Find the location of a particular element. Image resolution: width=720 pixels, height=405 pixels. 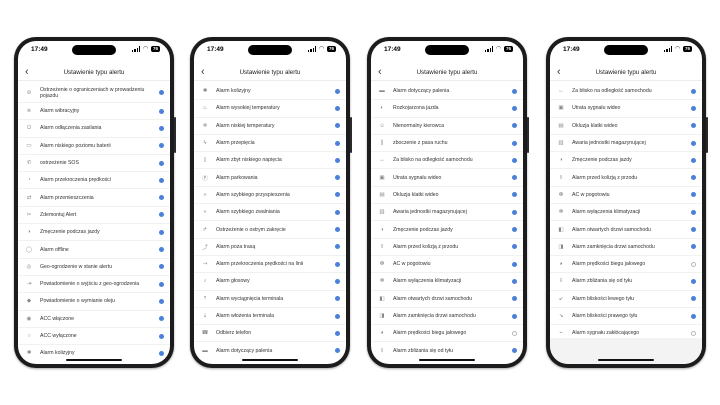

alert-row: ◔ Alarm przekroczenia prędkości is located at coordinates (94, 181).